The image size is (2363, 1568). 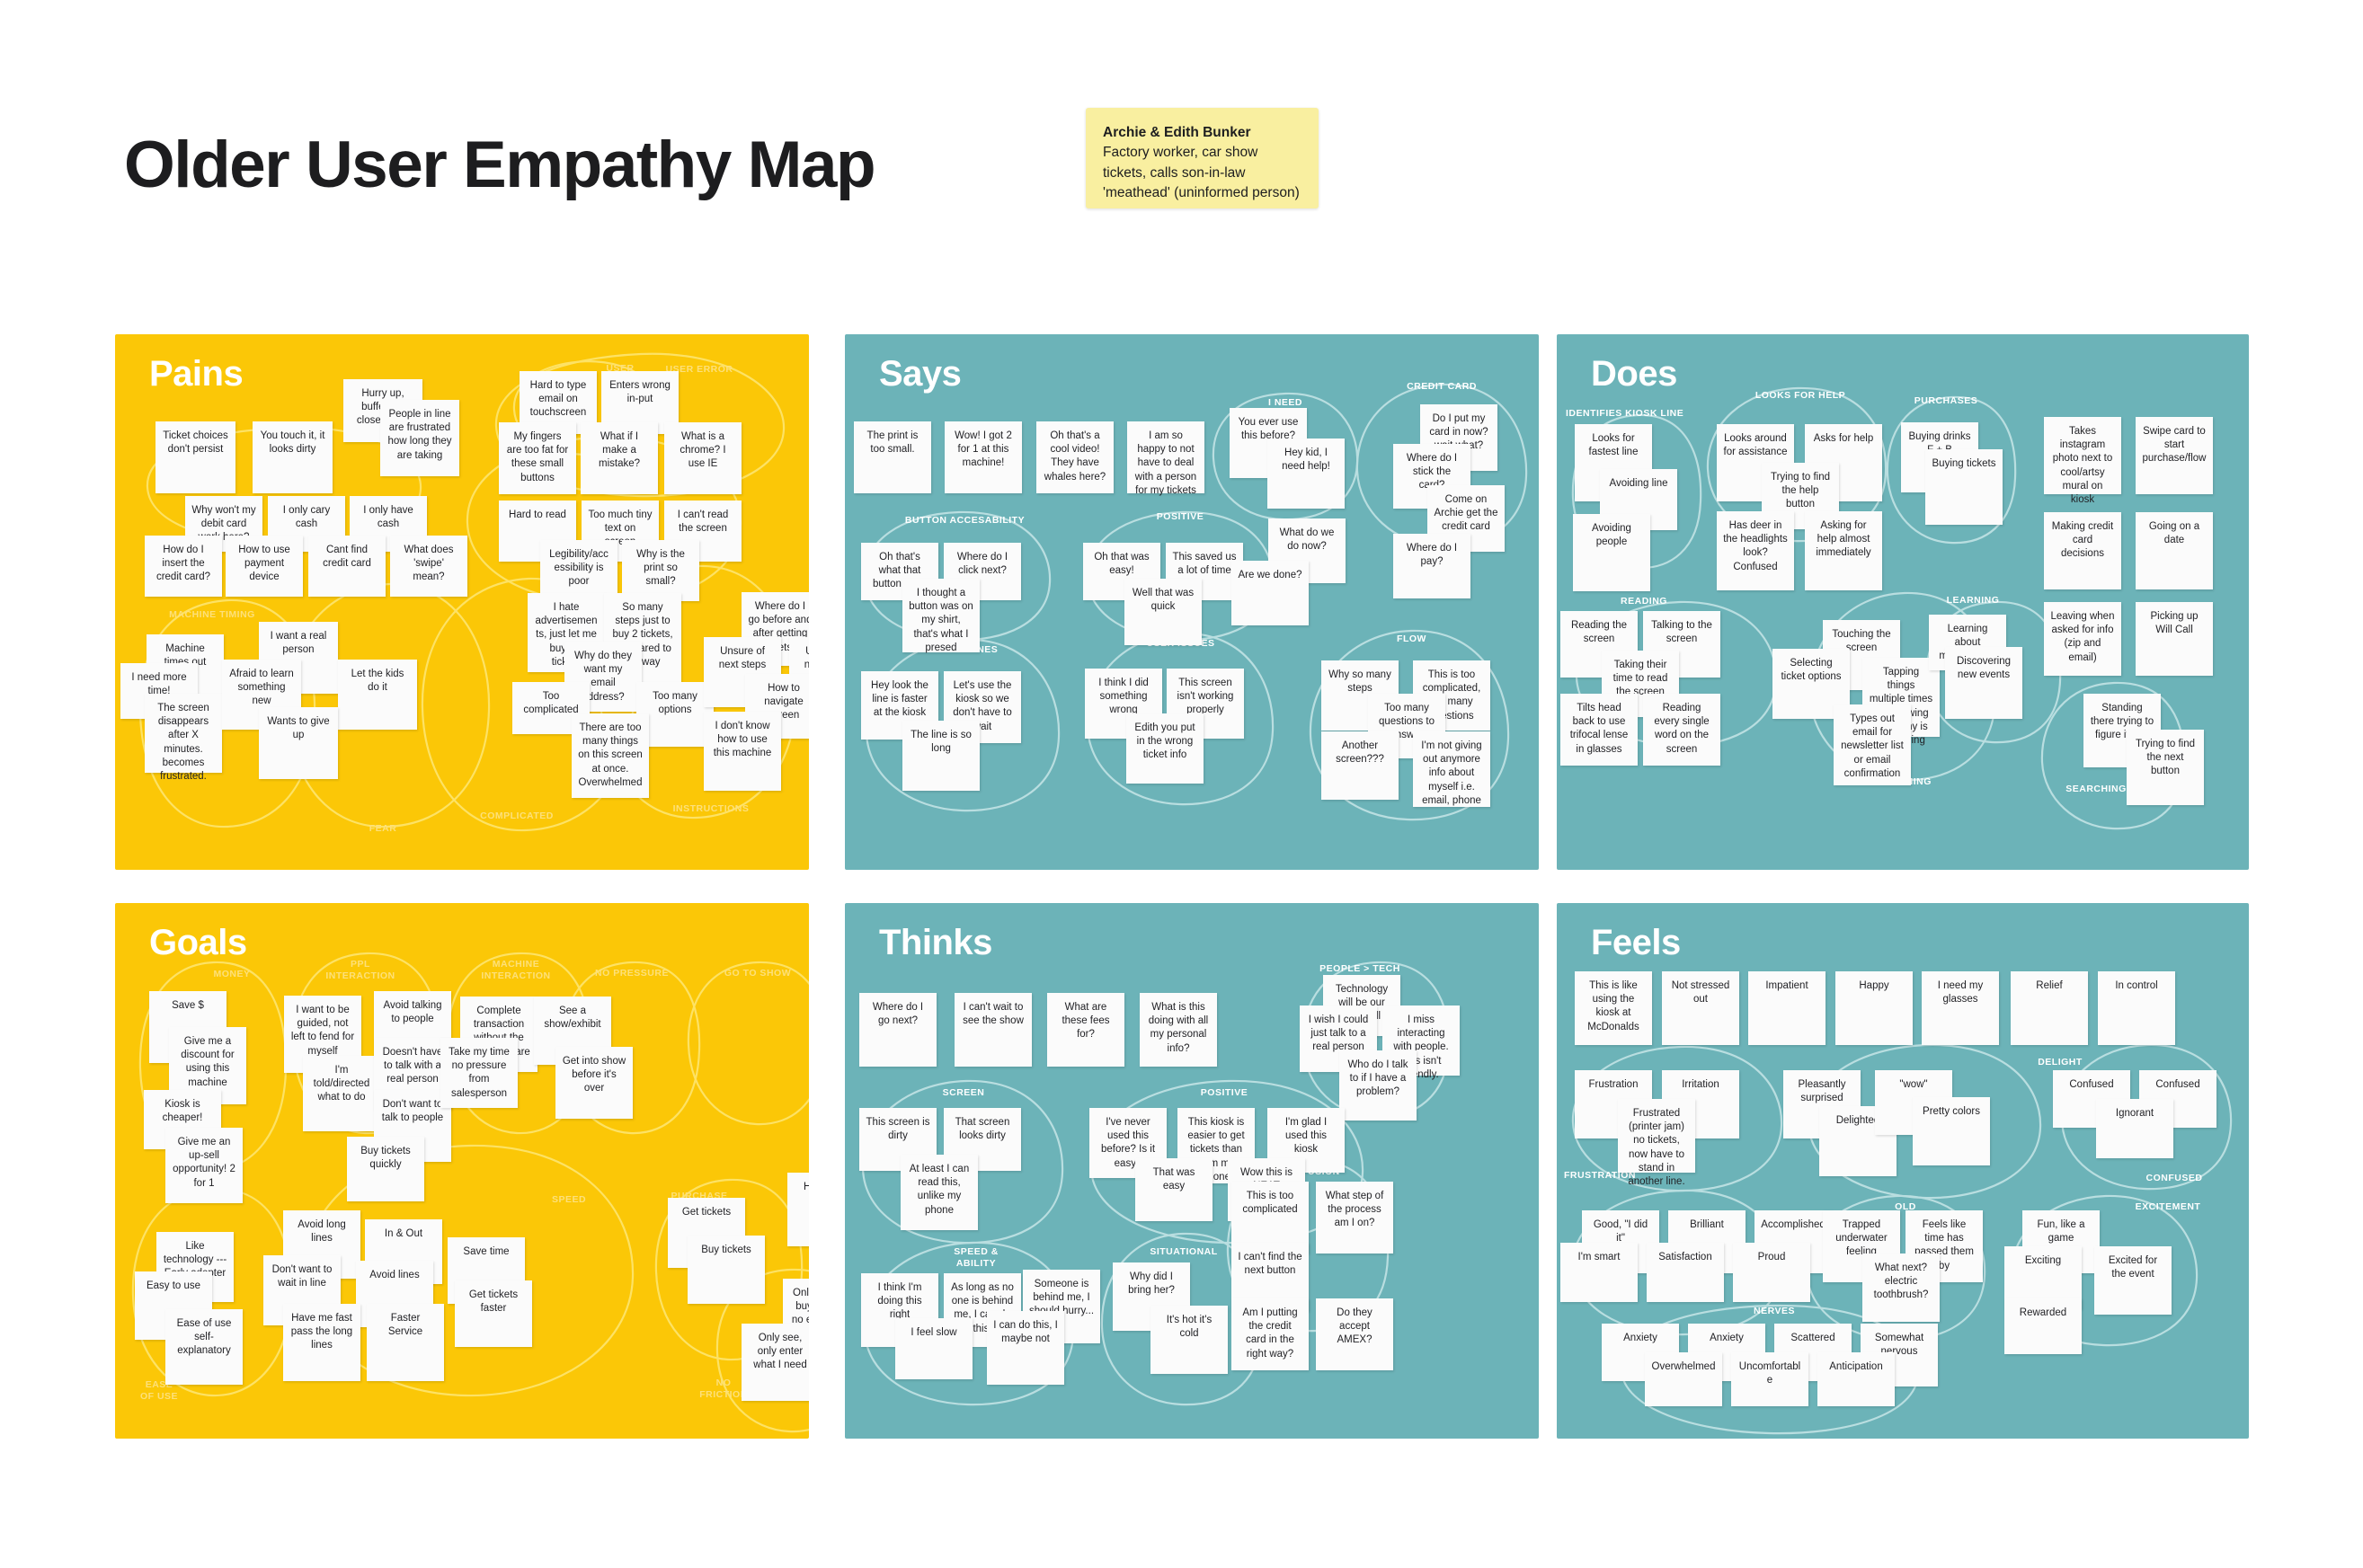 What do you see at coordinates (2050, 1008) in the screenshot?
I see `note: Relief` at bounding box center [2050, 1008].